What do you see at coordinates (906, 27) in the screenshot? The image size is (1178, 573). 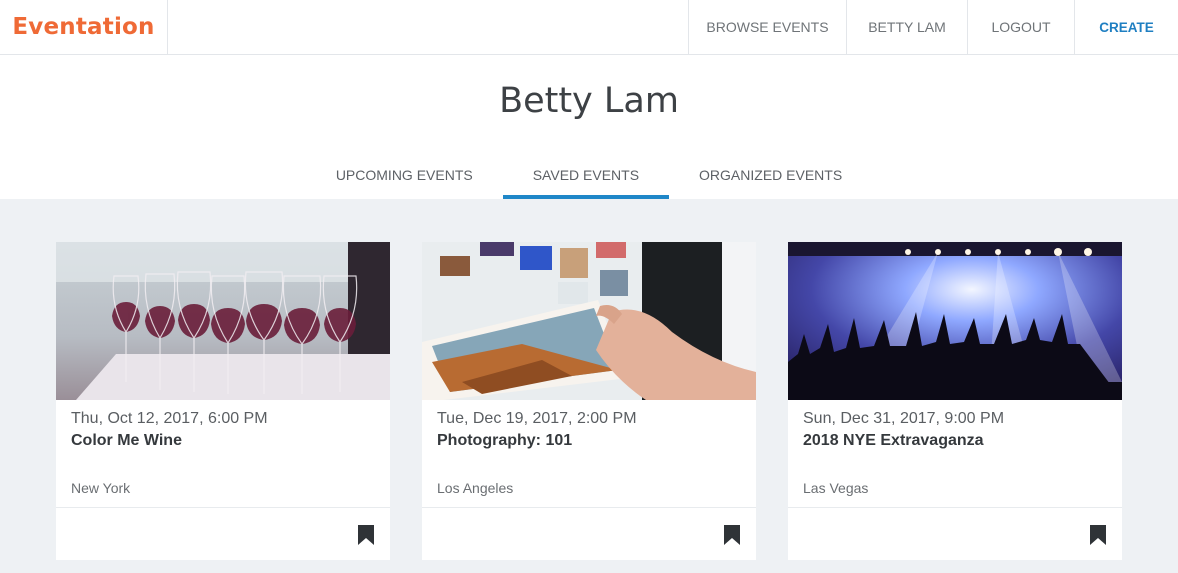 I see `user-profile-link: BETTY LAM` at bounding box center [906, 27].